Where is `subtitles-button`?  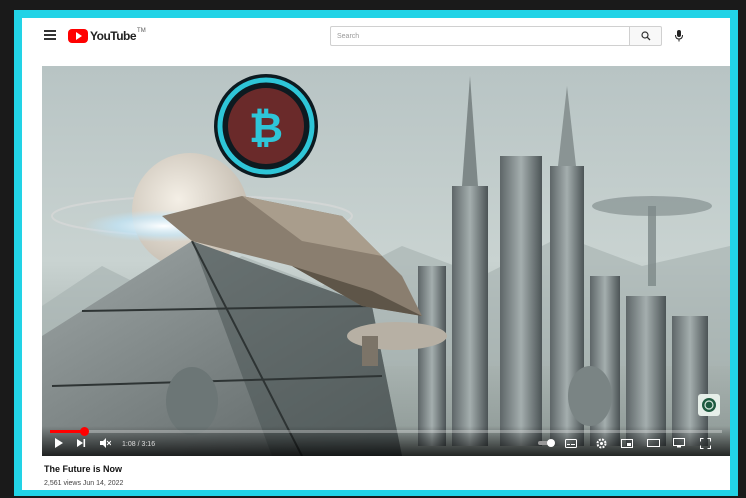 subtitles-button is located at coordinates (571, 443).